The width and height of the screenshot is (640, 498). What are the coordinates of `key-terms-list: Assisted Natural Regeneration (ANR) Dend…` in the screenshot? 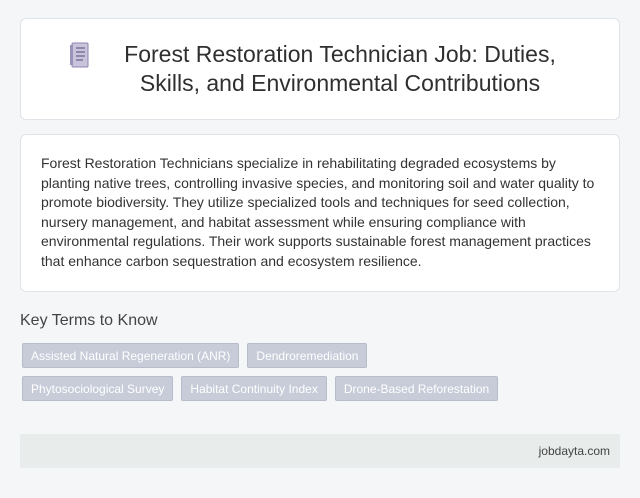 It's located at (272, 372).